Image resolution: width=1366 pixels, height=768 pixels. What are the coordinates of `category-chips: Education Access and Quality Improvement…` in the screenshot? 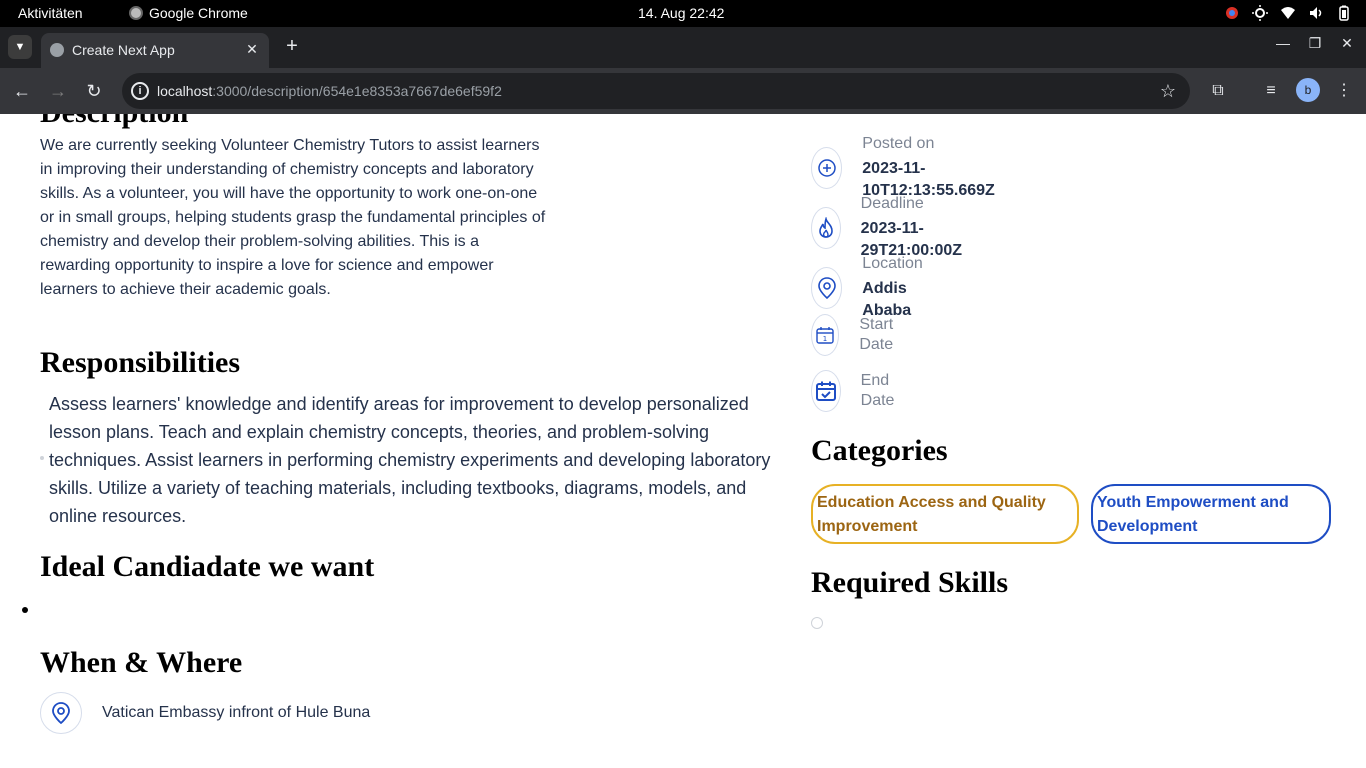 It's located at (1071, 514).